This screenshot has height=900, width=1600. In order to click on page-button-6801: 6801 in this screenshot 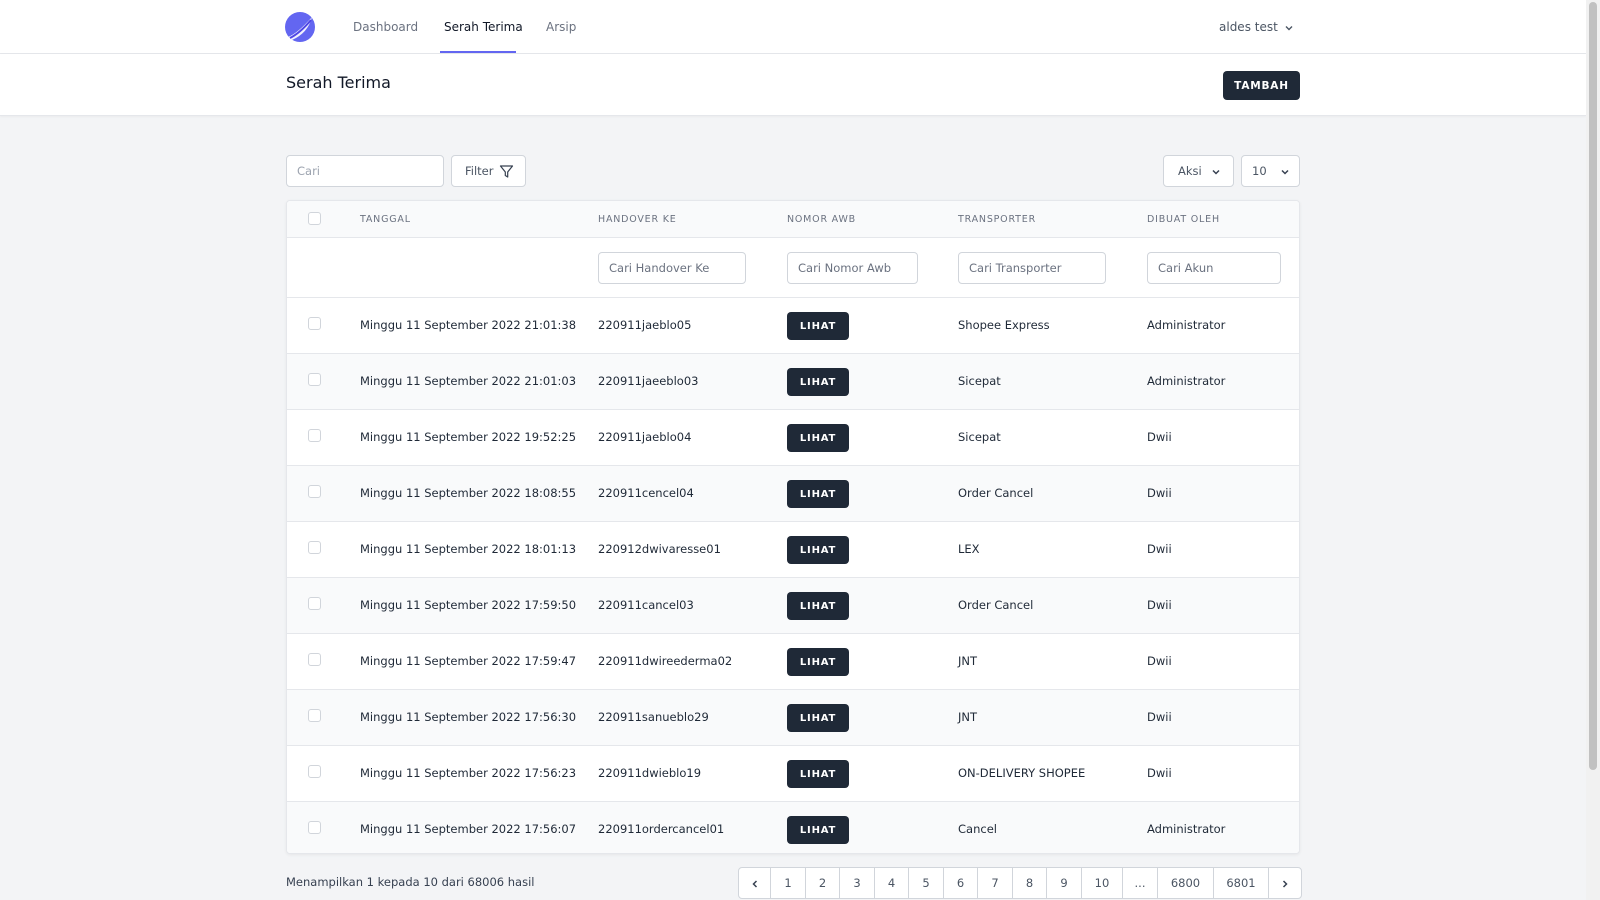, I will do `click(1241, 883)`.